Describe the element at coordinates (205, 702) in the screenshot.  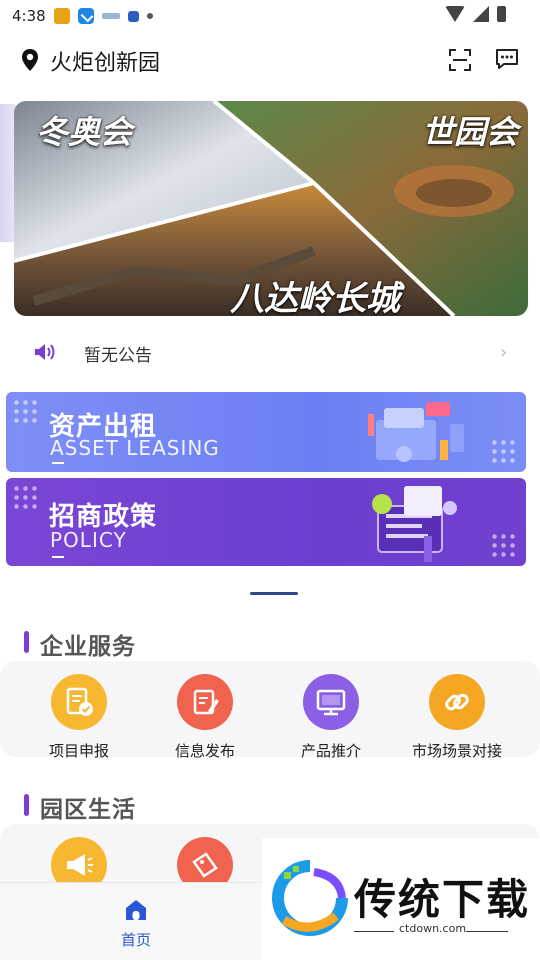
I see `edit-document-icon` at that location.